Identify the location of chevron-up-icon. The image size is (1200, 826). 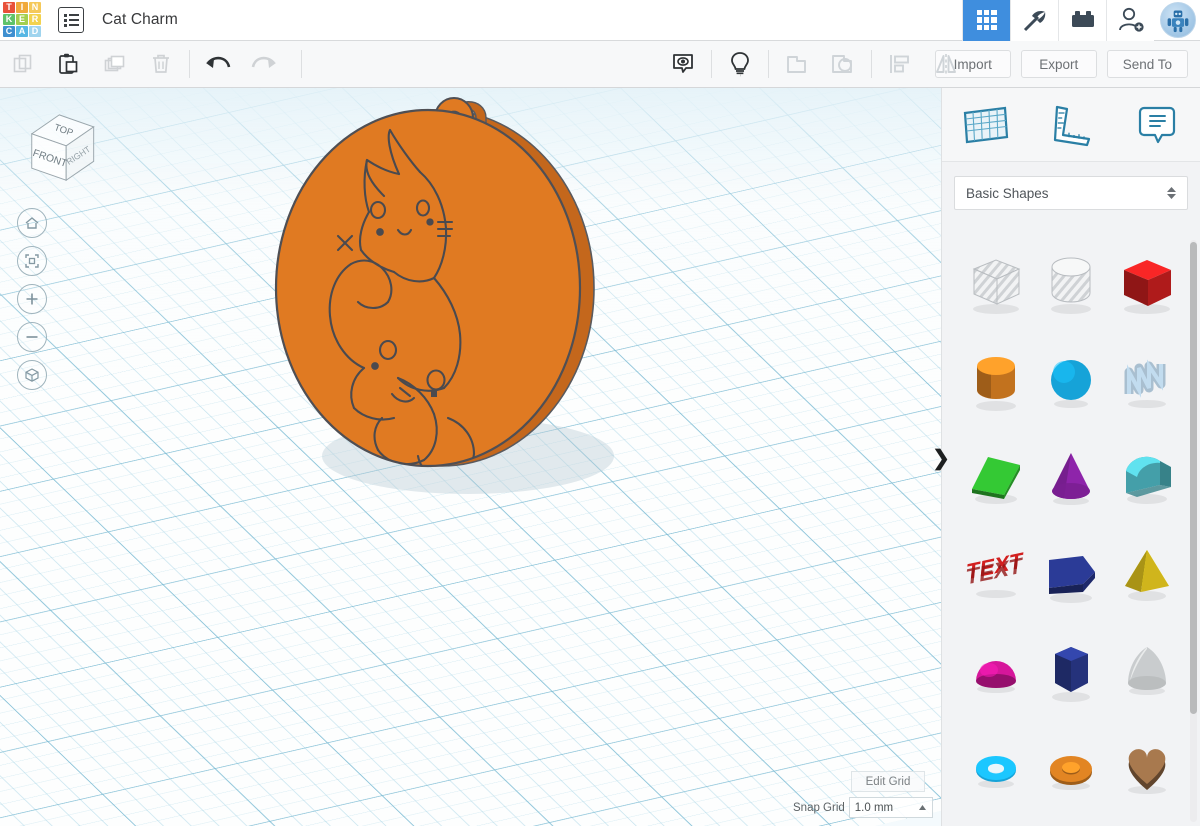
(922, 807).